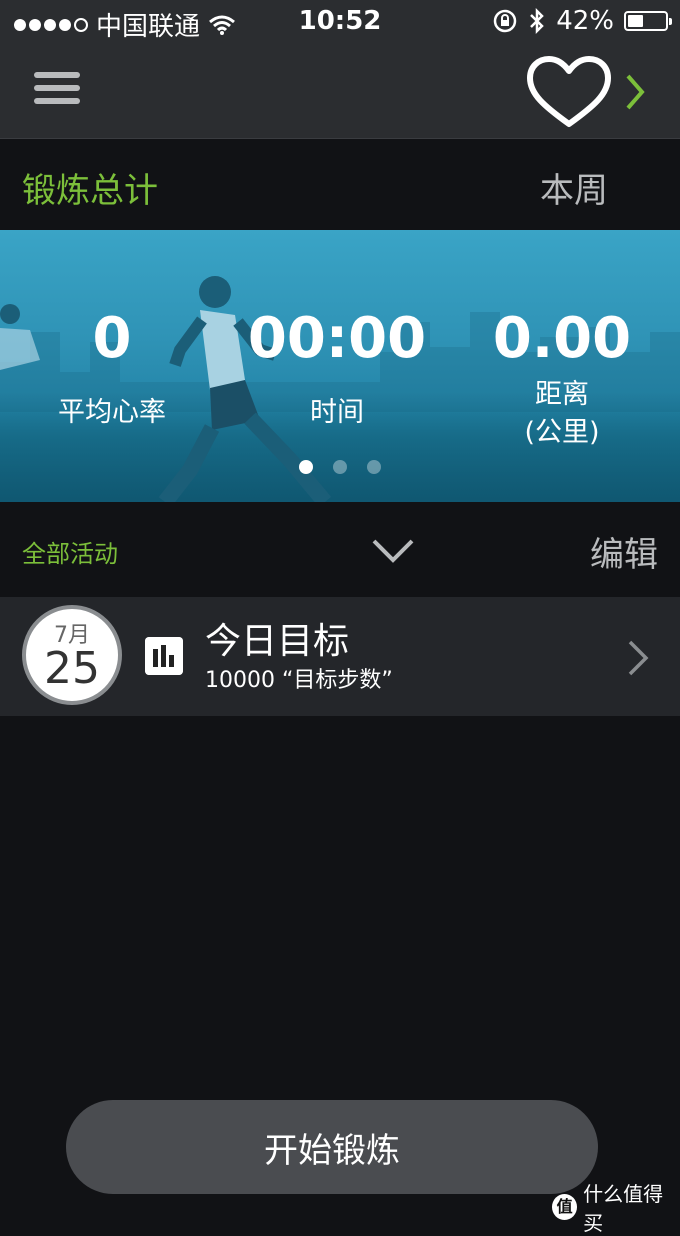 The width and height of the screenshot is (680, 1236). What do you see at coordinates (90, 191) in the screenshot?
I see `summary-title: 锻炼总计` at bounding box center [90, 191].